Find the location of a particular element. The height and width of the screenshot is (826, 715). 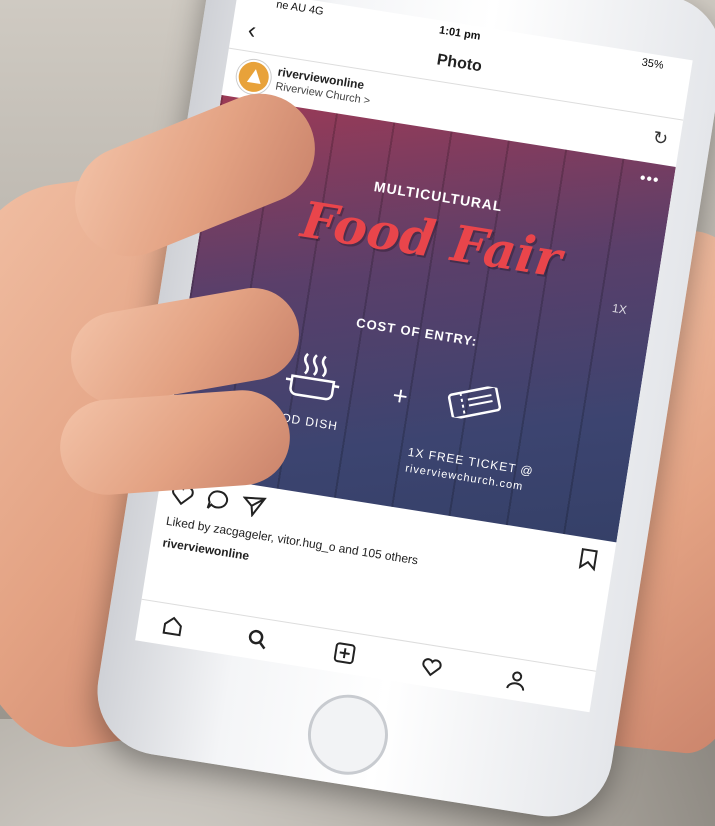

poster-plus: + is located at coordinates (400, 395).